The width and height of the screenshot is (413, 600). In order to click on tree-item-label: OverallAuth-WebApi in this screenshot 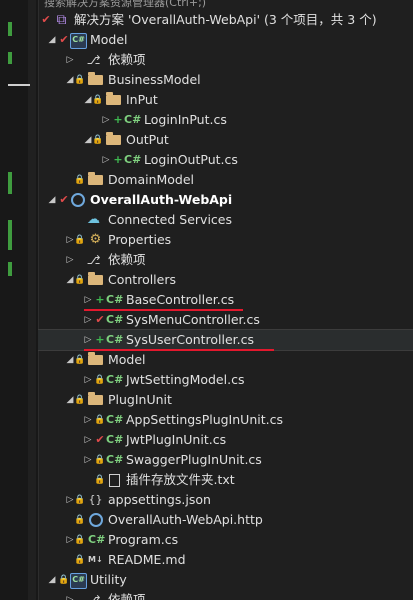, I will do `click(161, 199)`.